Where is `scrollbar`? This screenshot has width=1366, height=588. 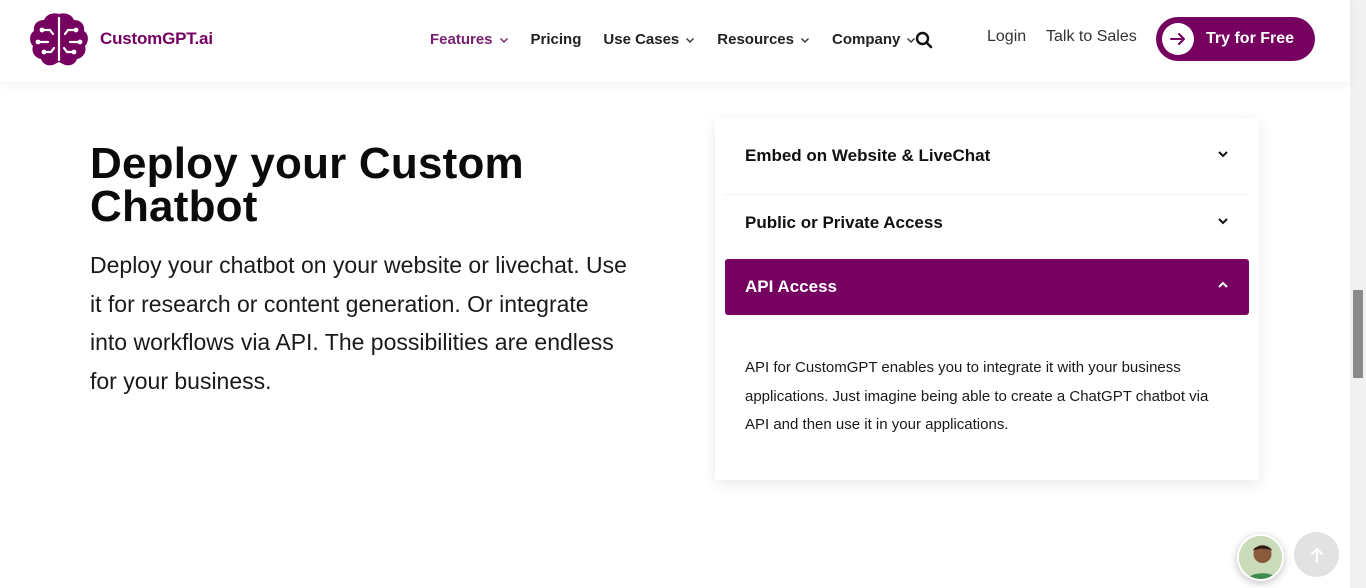 scrollbar is located at coordinates (1358, 294).